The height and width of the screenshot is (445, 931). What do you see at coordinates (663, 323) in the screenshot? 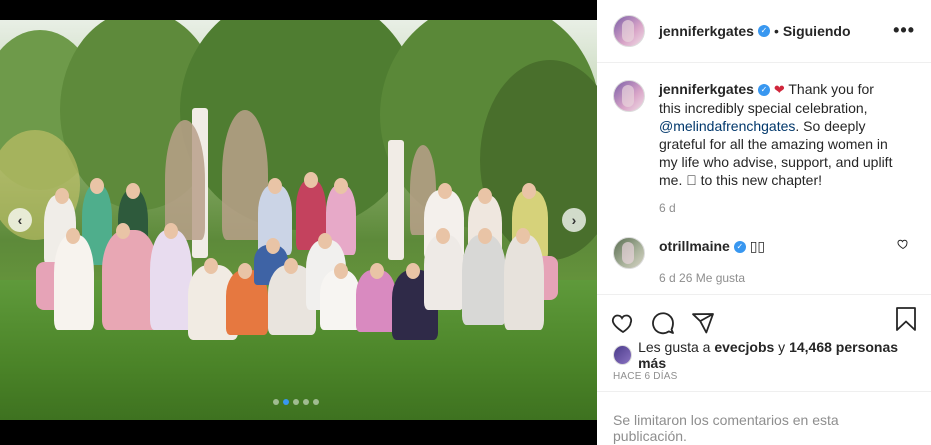
I see `comment-icon` at bounding box center [663, 323].